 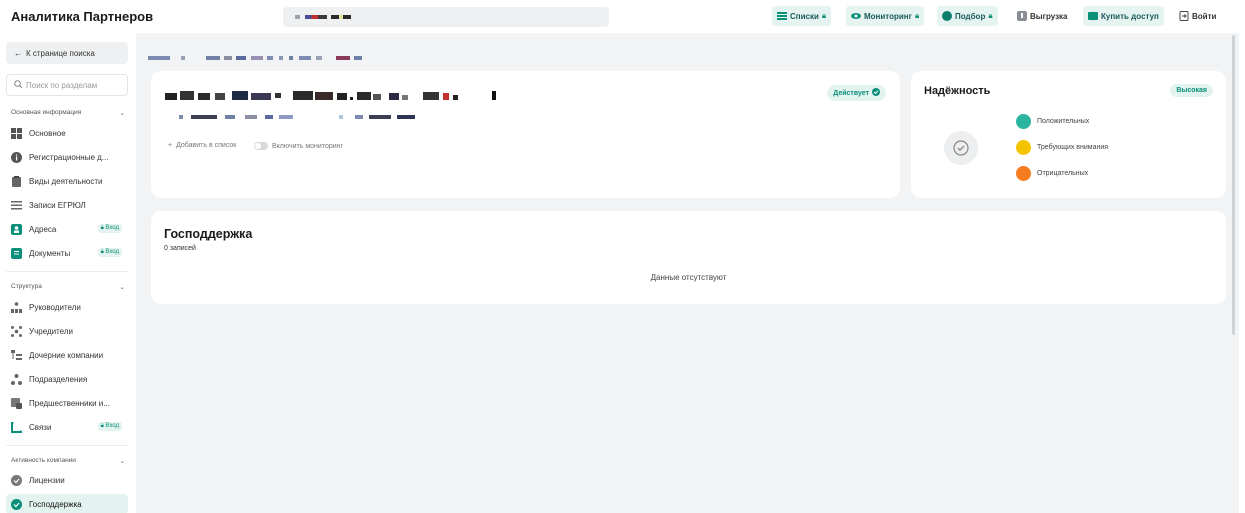 I want to click on sidebar-item-egrul: Записи ЕГРЮЛ, so click(x=67, y=205).